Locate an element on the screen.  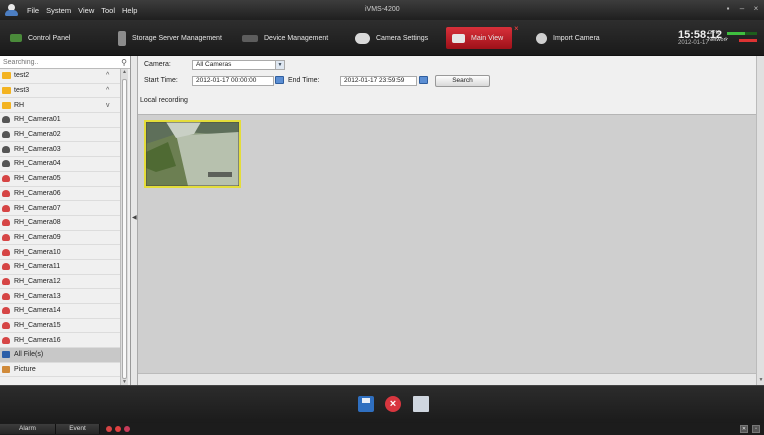
tree-item-camera: RH_Camera02 is located at coordinates (60, 135).